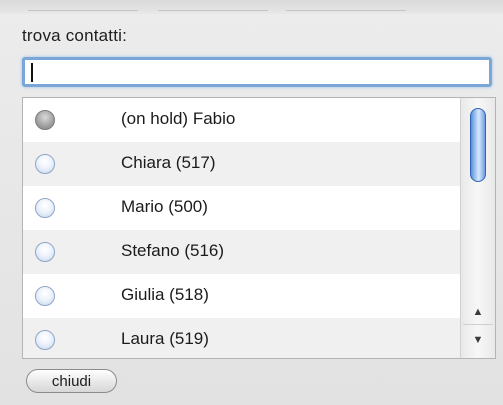 This screenshot has width=503, height=405. I want to click on contact-row-chiara: Chiara (517), so click(242, 164).